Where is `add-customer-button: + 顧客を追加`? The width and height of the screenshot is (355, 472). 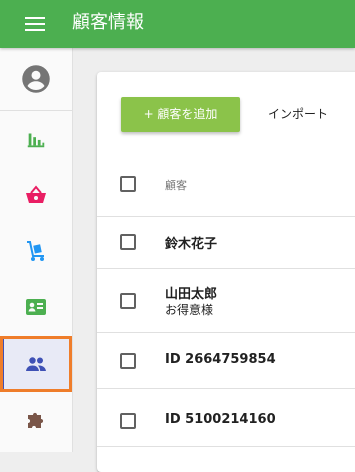
add-customer-button: + 顧客を追加 is located at coordinates (180, 114).